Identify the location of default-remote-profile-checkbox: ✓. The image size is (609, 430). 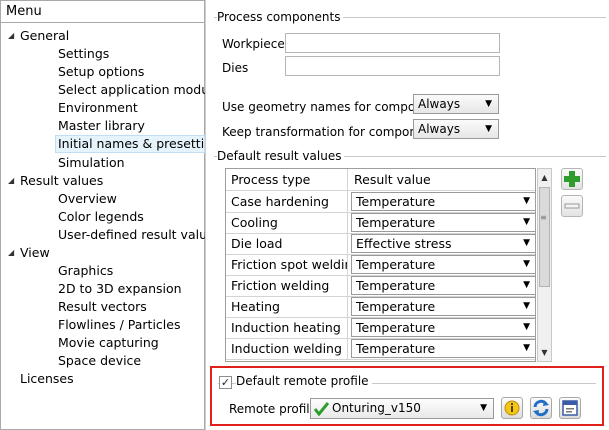
(225, 382).